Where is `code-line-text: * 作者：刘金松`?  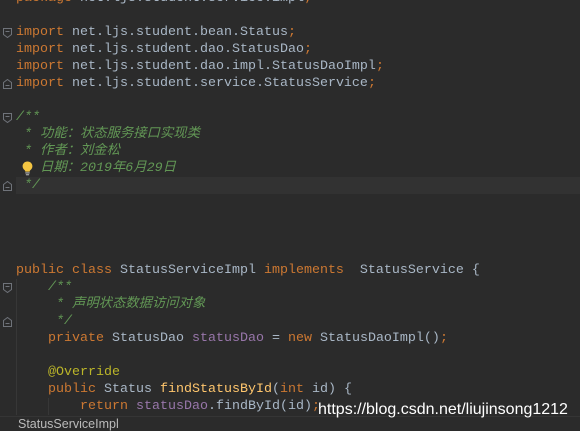 code-line-text: * 作者：刘金松 is located at coordinates (298, 151).